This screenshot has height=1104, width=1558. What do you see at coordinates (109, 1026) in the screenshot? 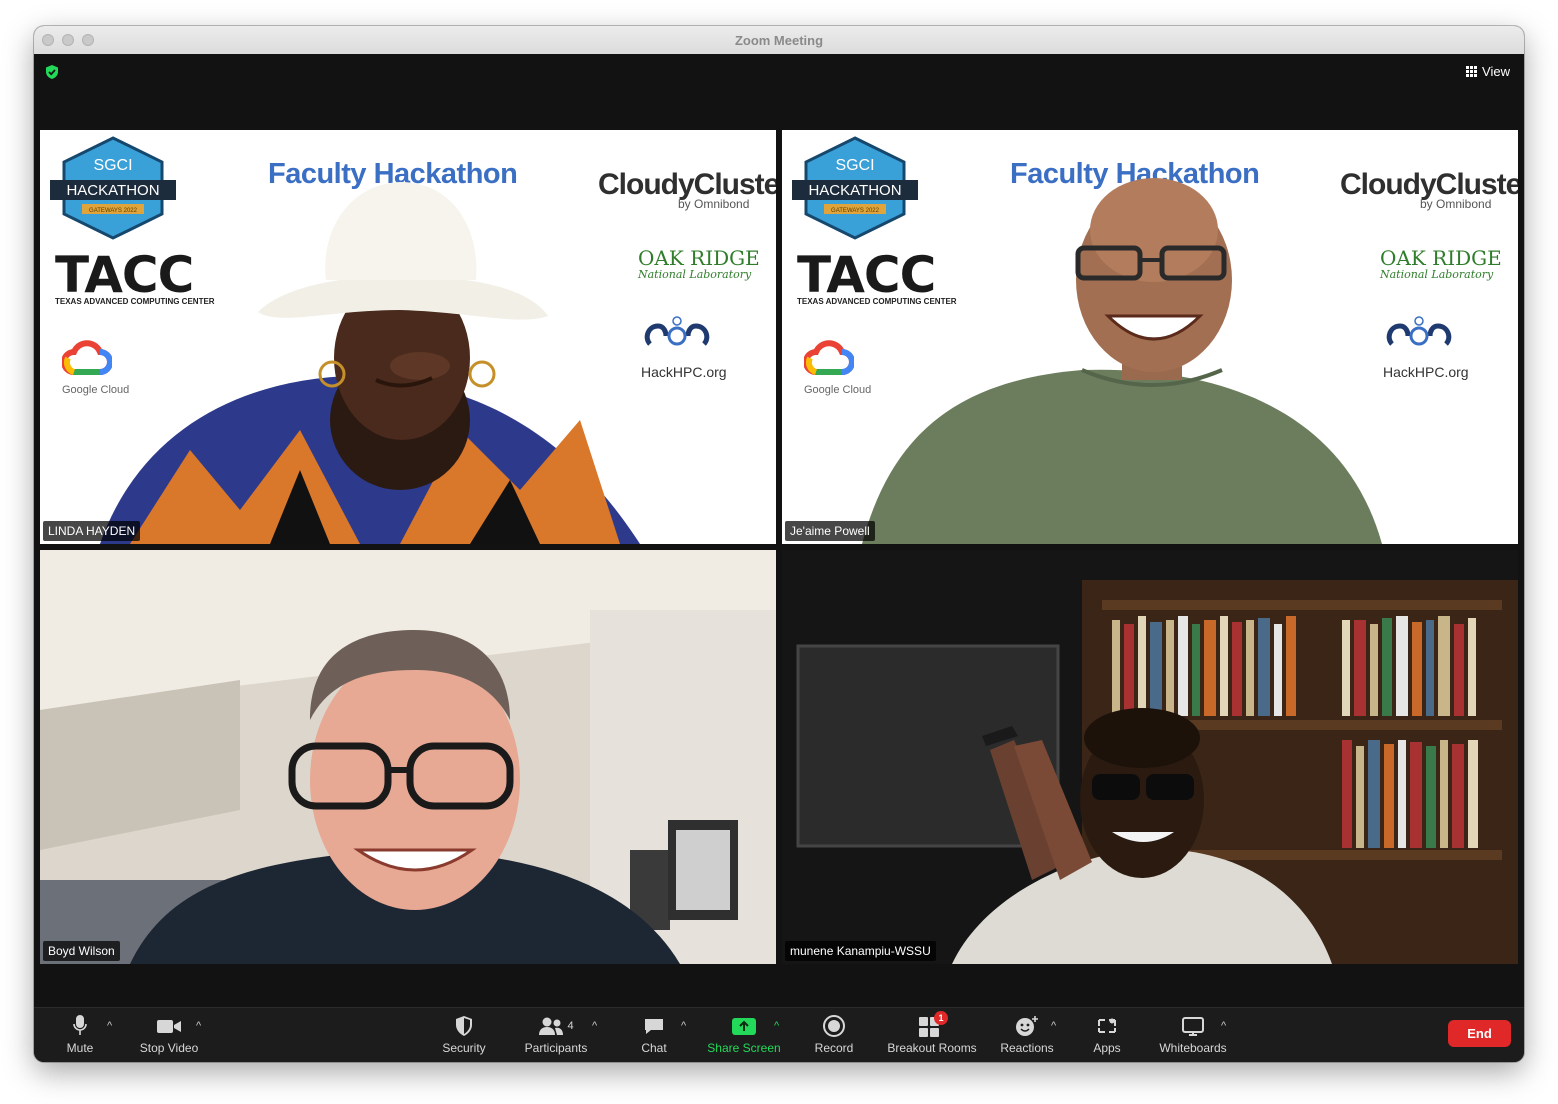
I see `audio-options-caret: ^` at bounding box center [109, 1026].